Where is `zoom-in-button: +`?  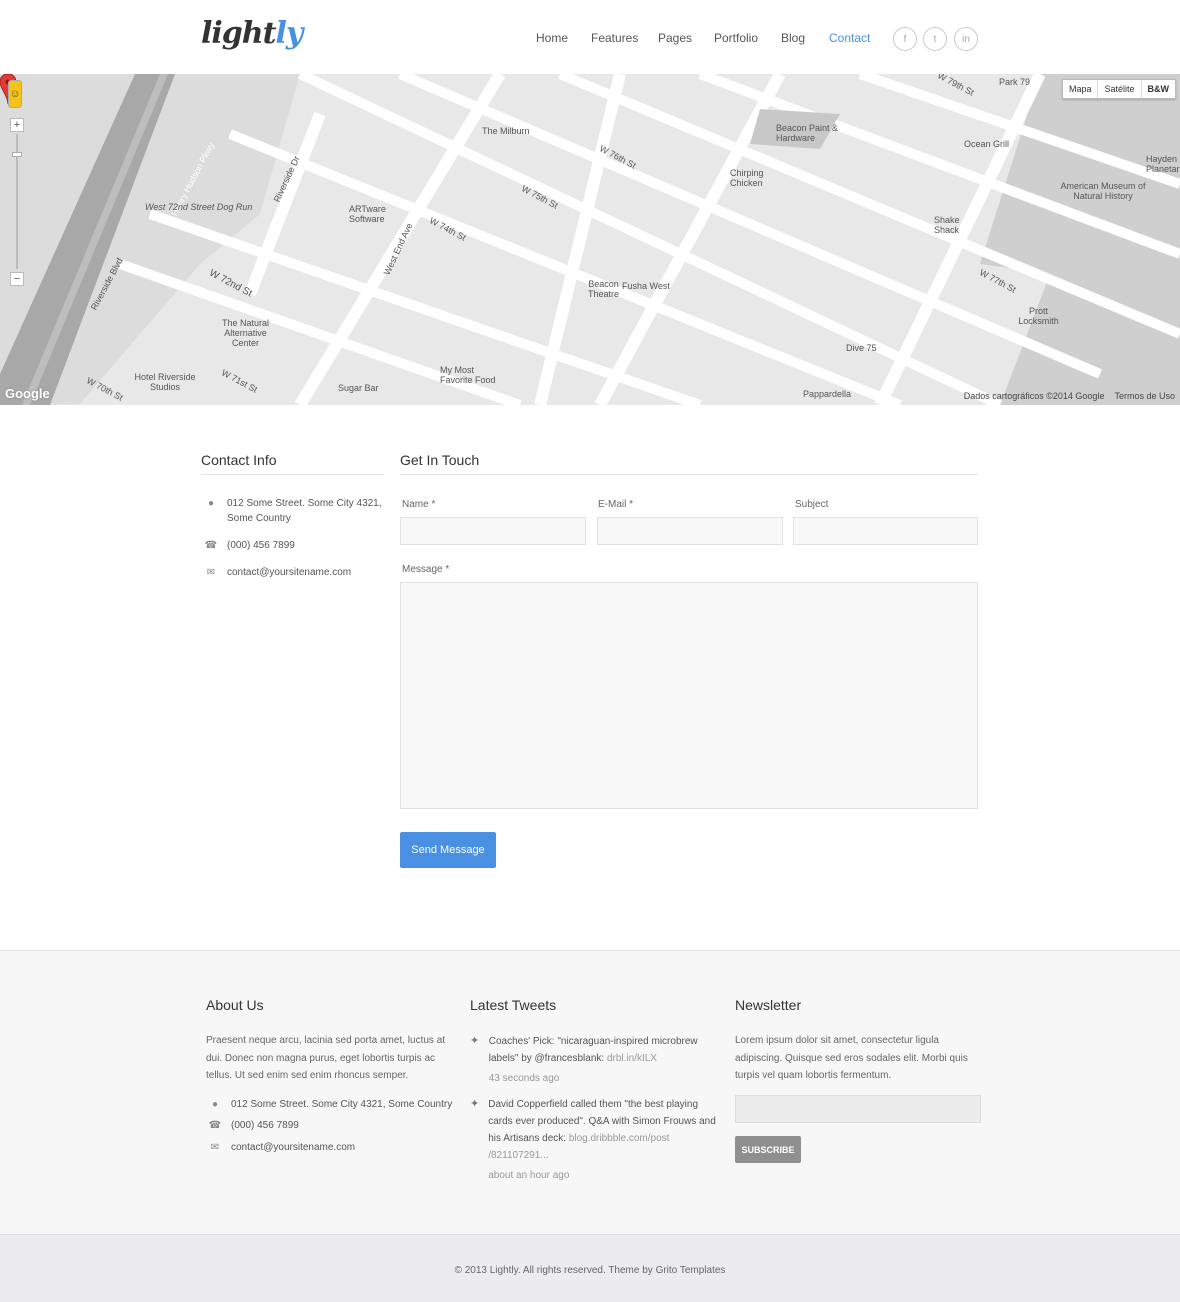
zoom-in-button: + is located at coordinates (17, 125).